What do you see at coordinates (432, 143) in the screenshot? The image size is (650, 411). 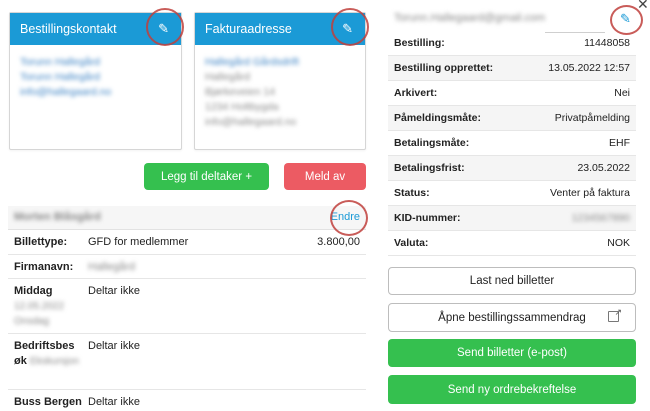 I see `info-key: Betalingsmåte:` at bounding box center [432, 143].